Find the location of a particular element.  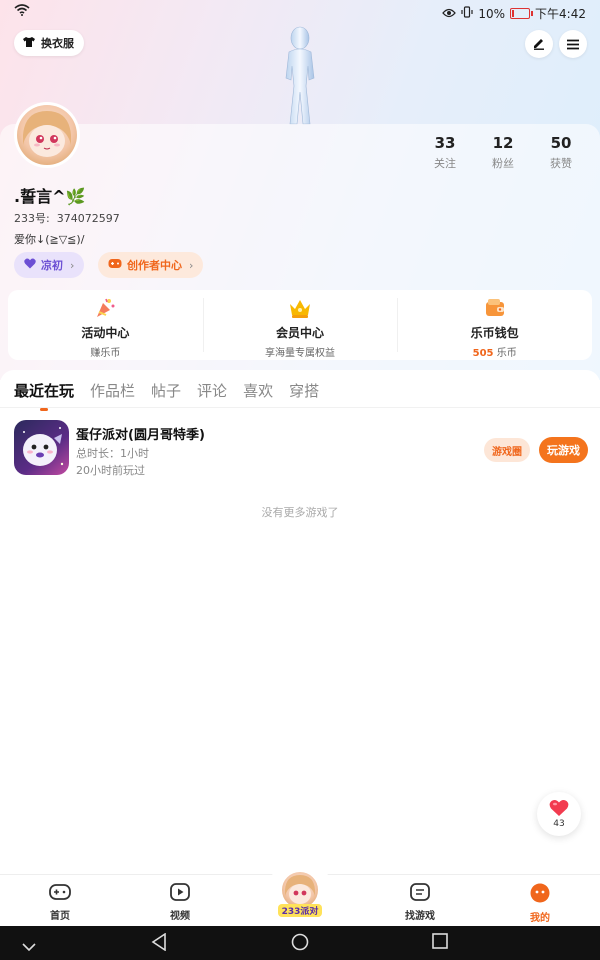

recents-icon is located at coordinates (440, 943).